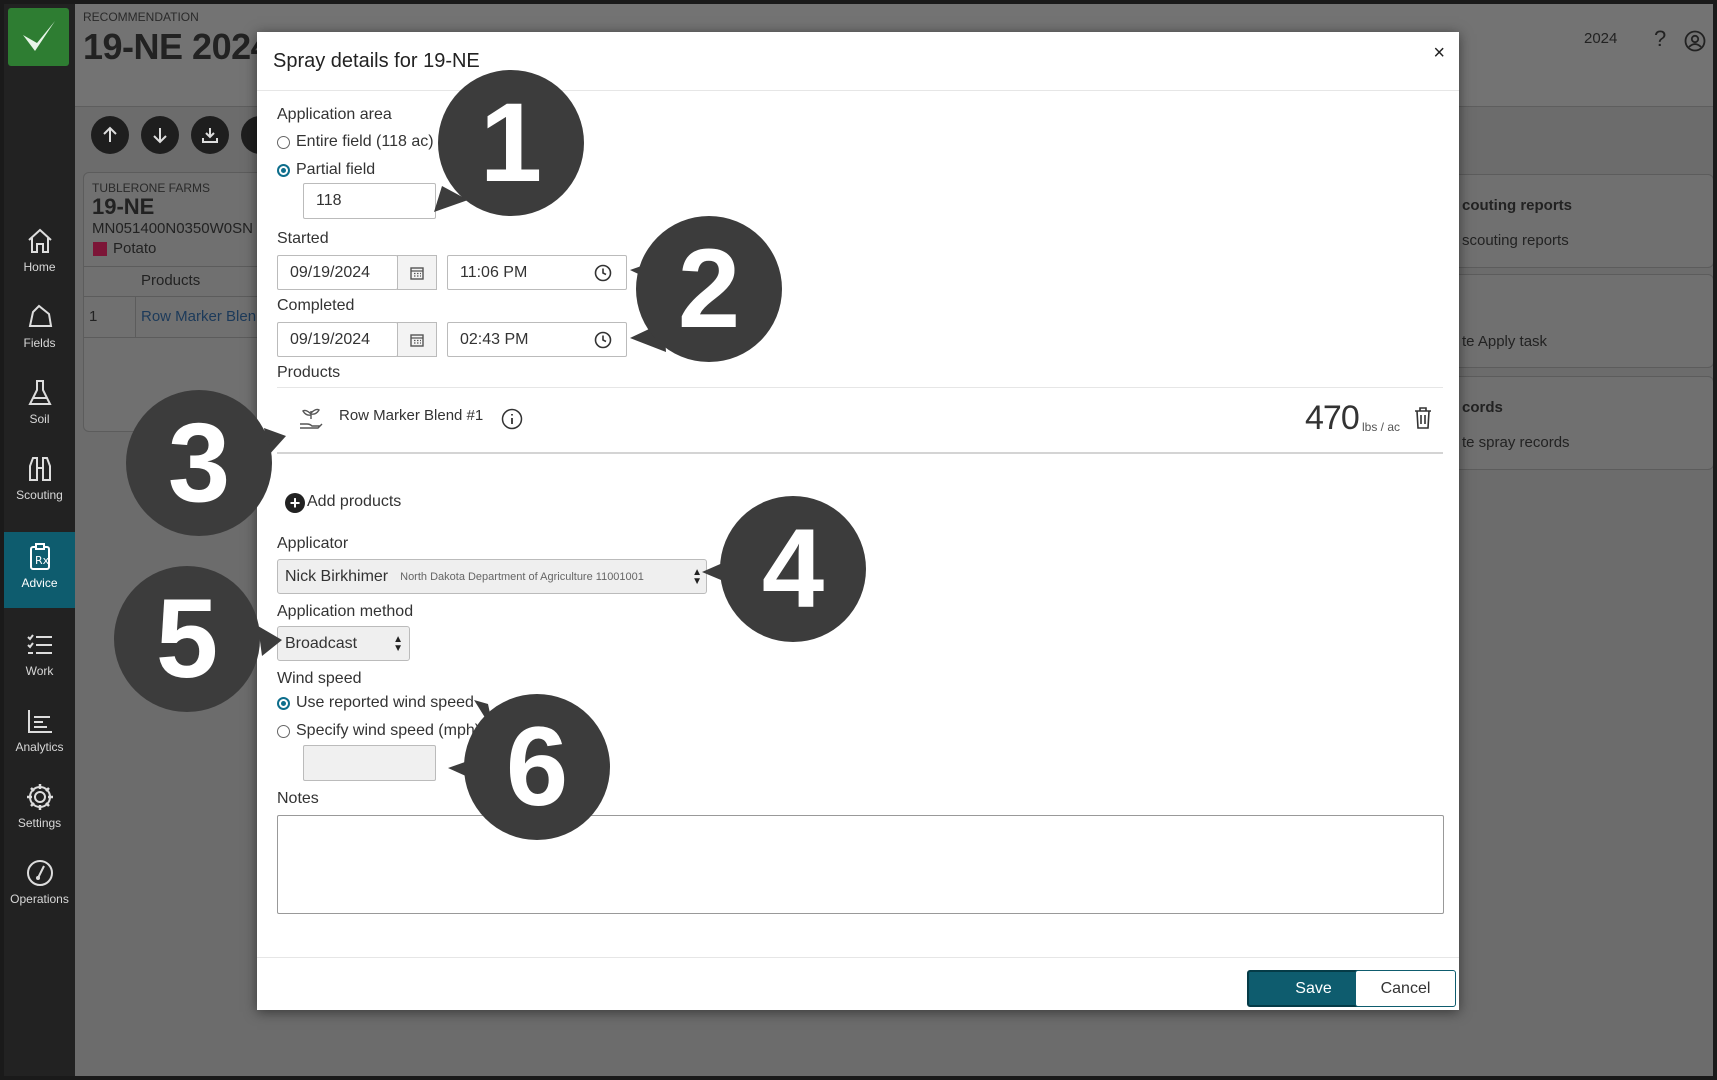 This screenshot has width=1717, height=1080. What do you see at coordinates (199, 463) in the screenshot?
I see `callout-3: 3` at bounding box center [199, 463].